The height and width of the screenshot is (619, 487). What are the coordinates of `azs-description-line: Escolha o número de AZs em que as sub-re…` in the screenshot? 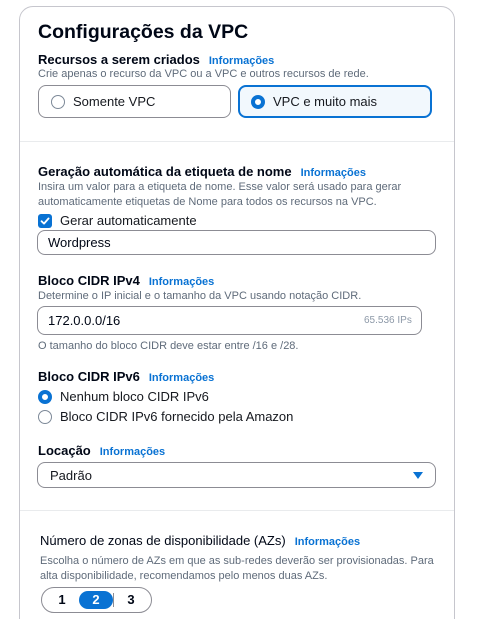 It's located at (237, 561).